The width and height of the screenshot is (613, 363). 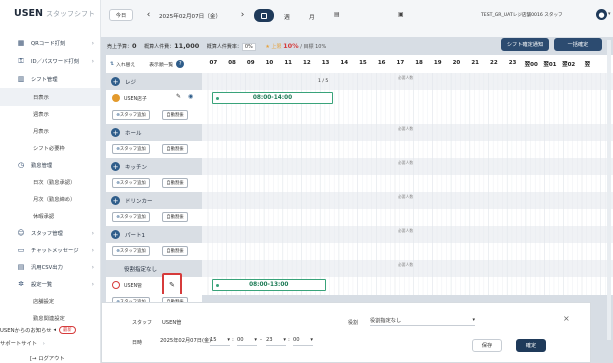 What do you see at coordinates (154, 81) in the screenshot?
I see `department-header: + レジ` at bounding box center [154, 81].